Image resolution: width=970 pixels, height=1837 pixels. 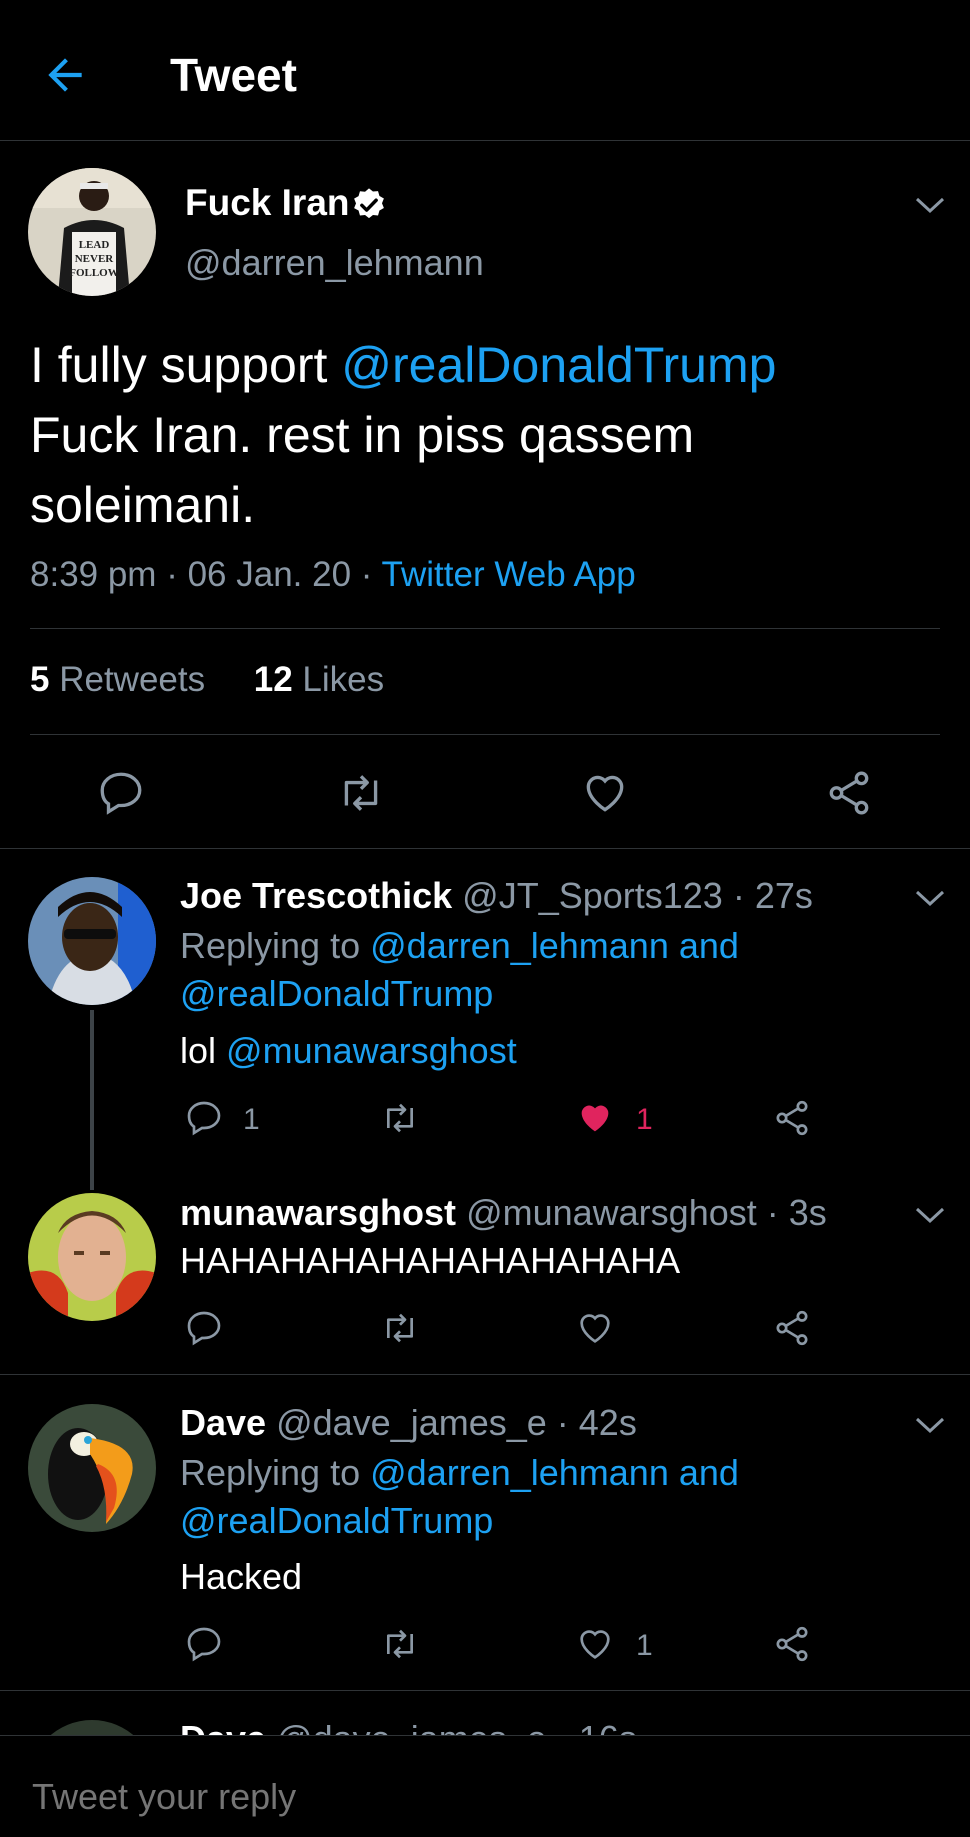 What do you see at coordinates (558, 365) in the screenshot?
I see `mention-link: @realDonaldTrump` at bounding box center [558, 365].